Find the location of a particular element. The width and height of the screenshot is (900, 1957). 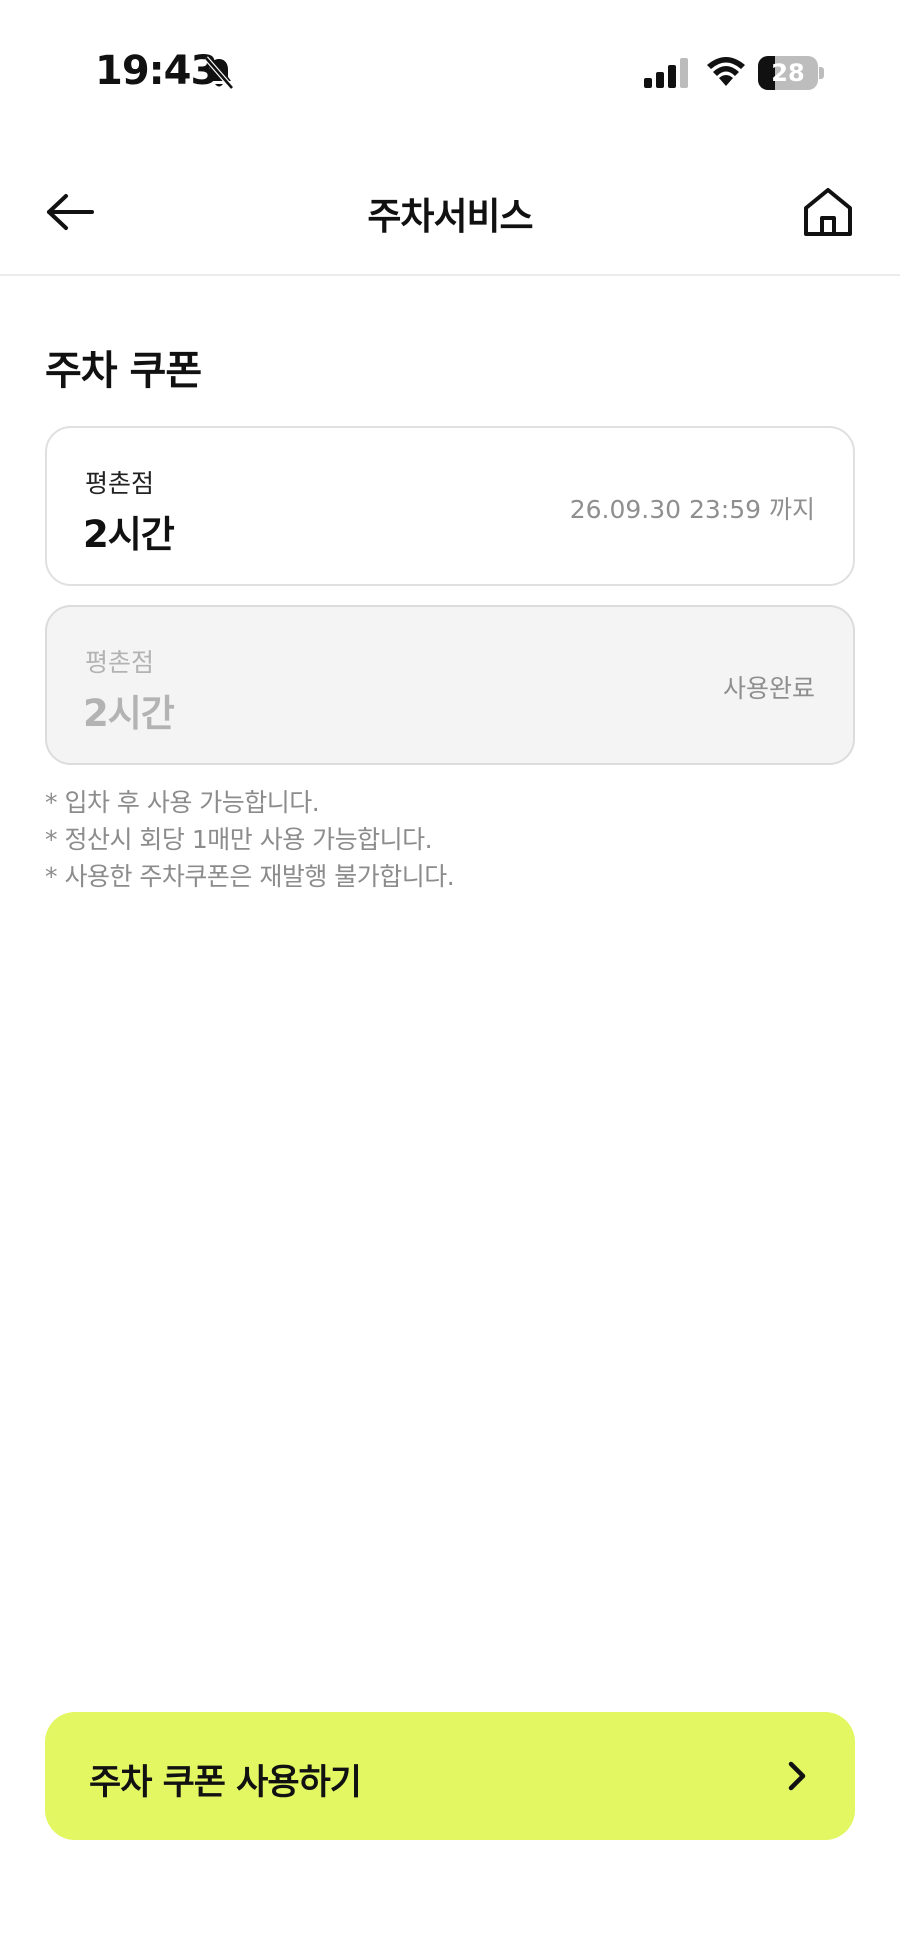

wifi-icon is located at coordinates (726, 71).